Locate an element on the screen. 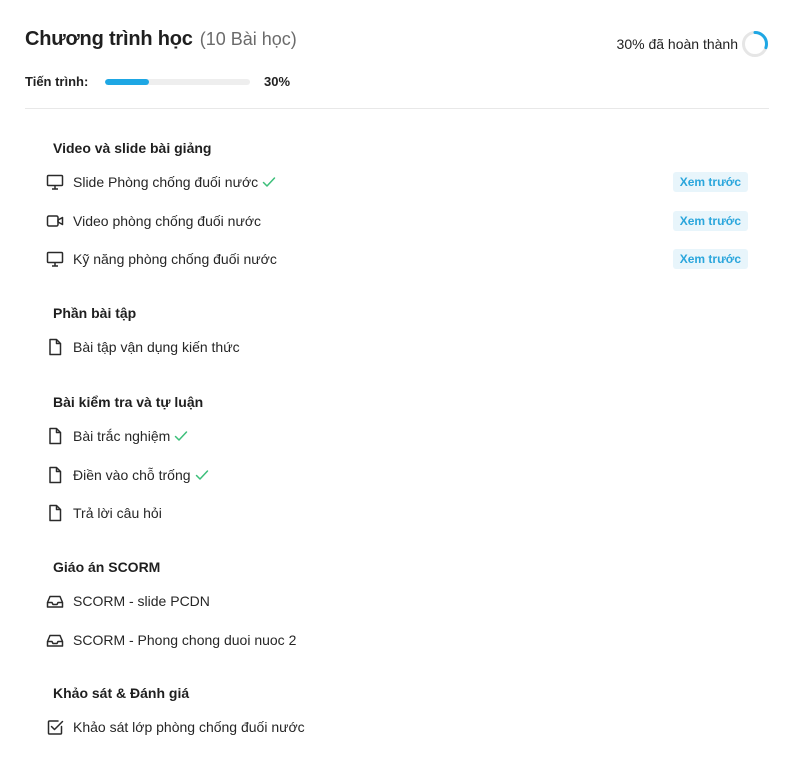  section-title: Video và slide bài giảng is located at coordinates (132, 148).